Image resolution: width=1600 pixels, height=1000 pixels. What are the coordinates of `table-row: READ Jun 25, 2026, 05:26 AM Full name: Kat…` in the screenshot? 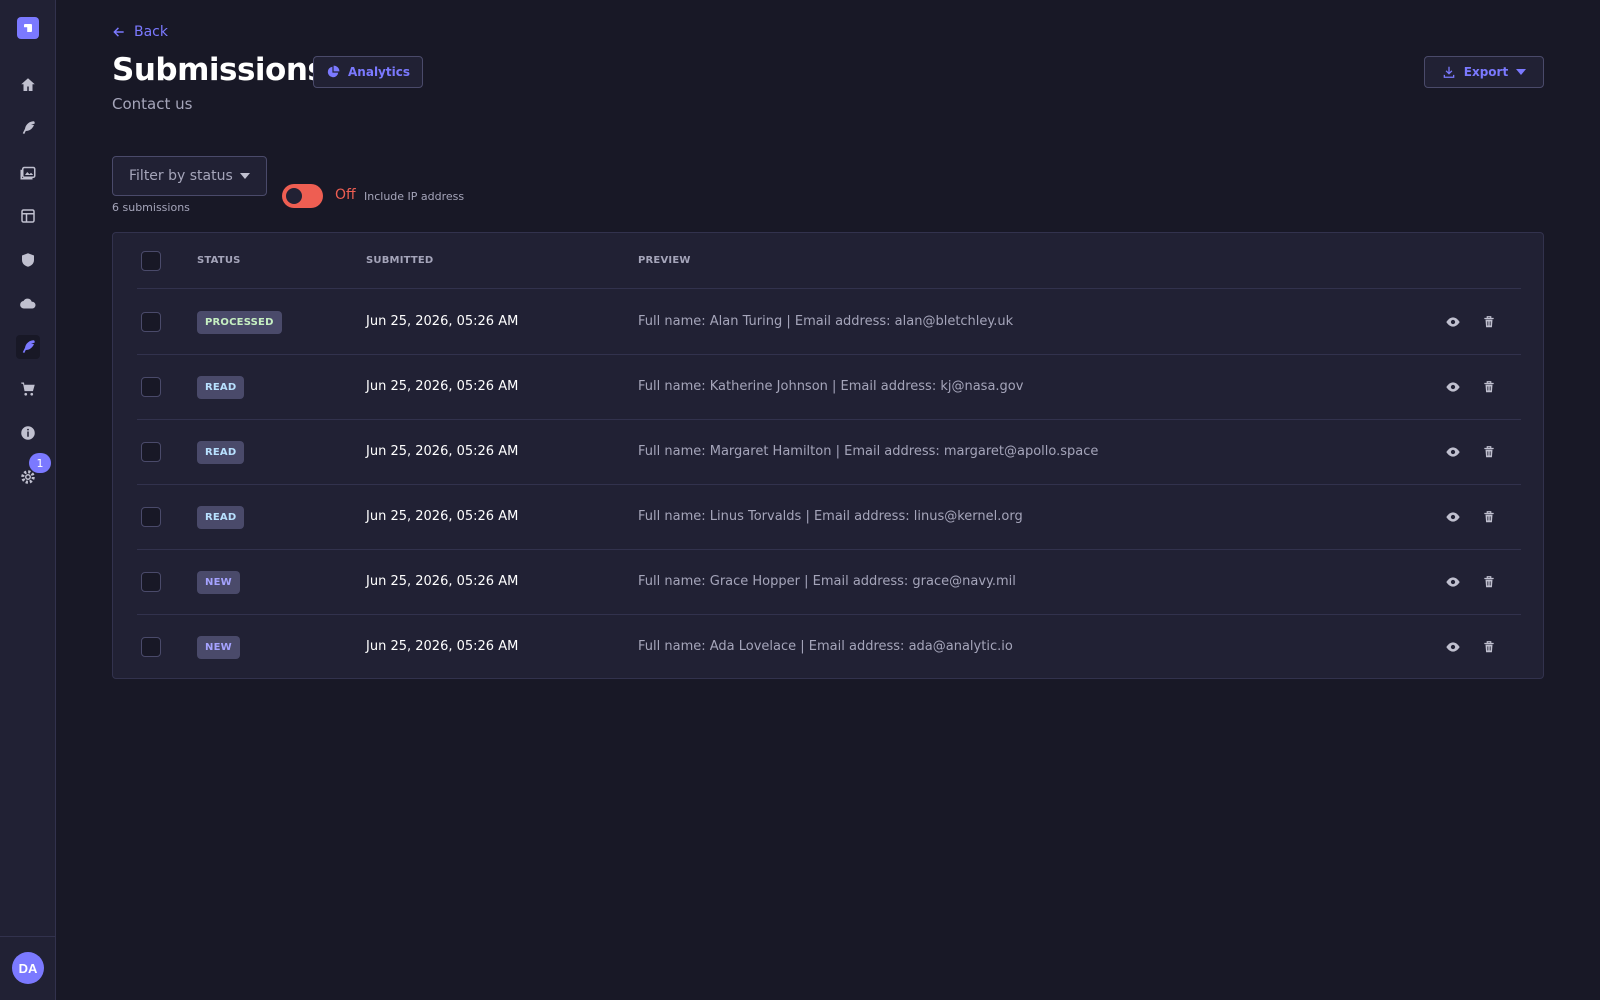 It's located at (829, 387).